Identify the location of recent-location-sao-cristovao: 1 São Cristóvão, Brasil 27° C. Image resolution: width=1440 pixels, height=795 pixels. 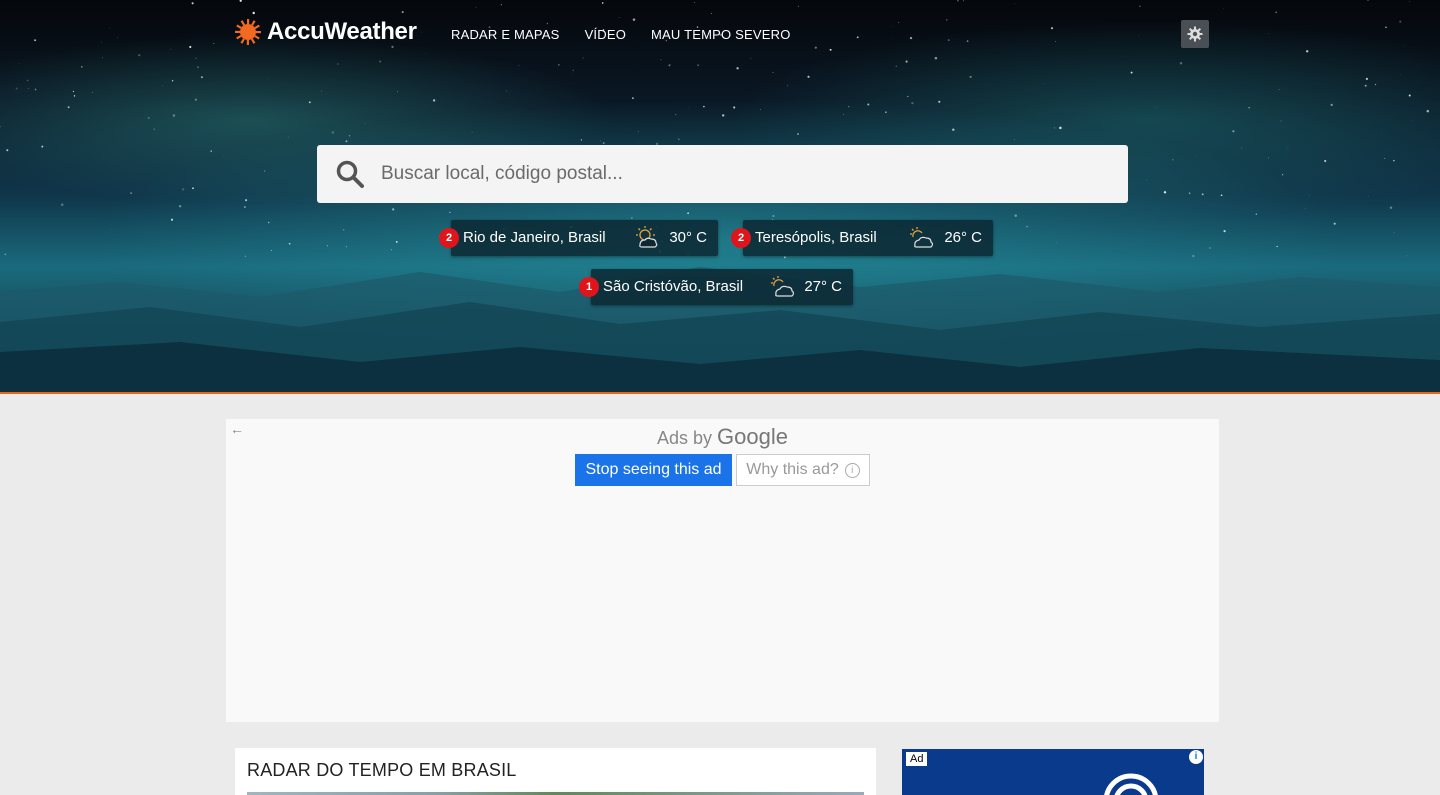
(716, 287).